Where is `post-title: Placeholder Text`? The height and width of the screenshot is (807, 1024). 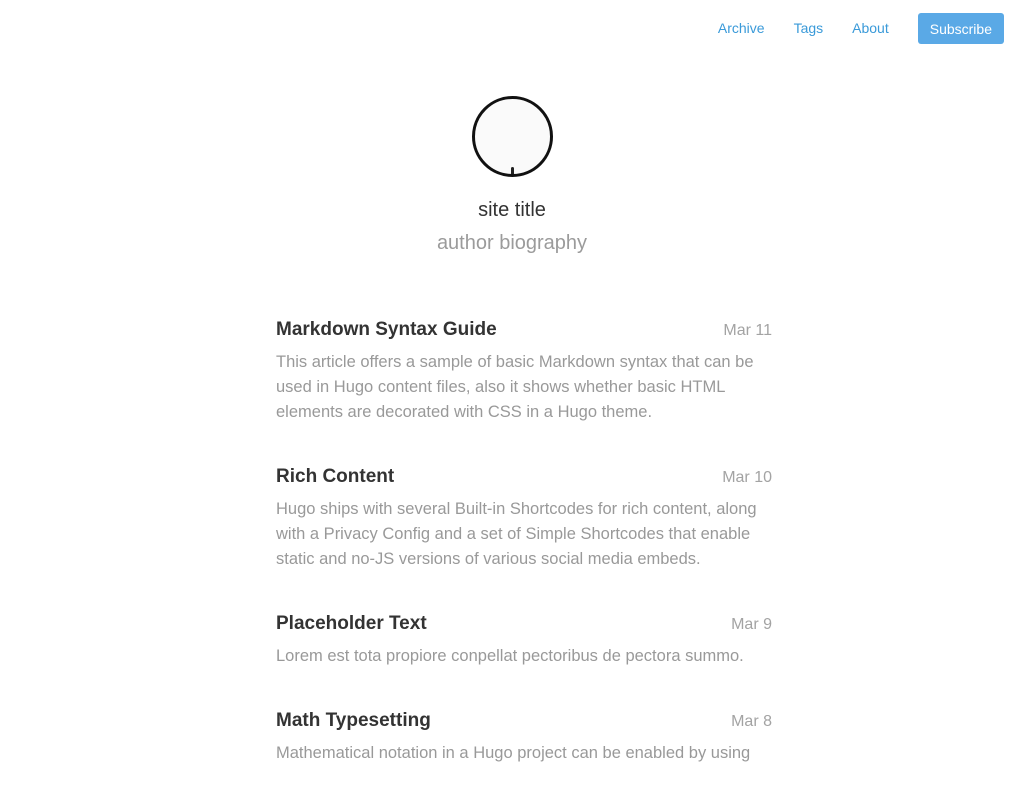
post-title: Placeholder Text is located at coordinates (351, 624).